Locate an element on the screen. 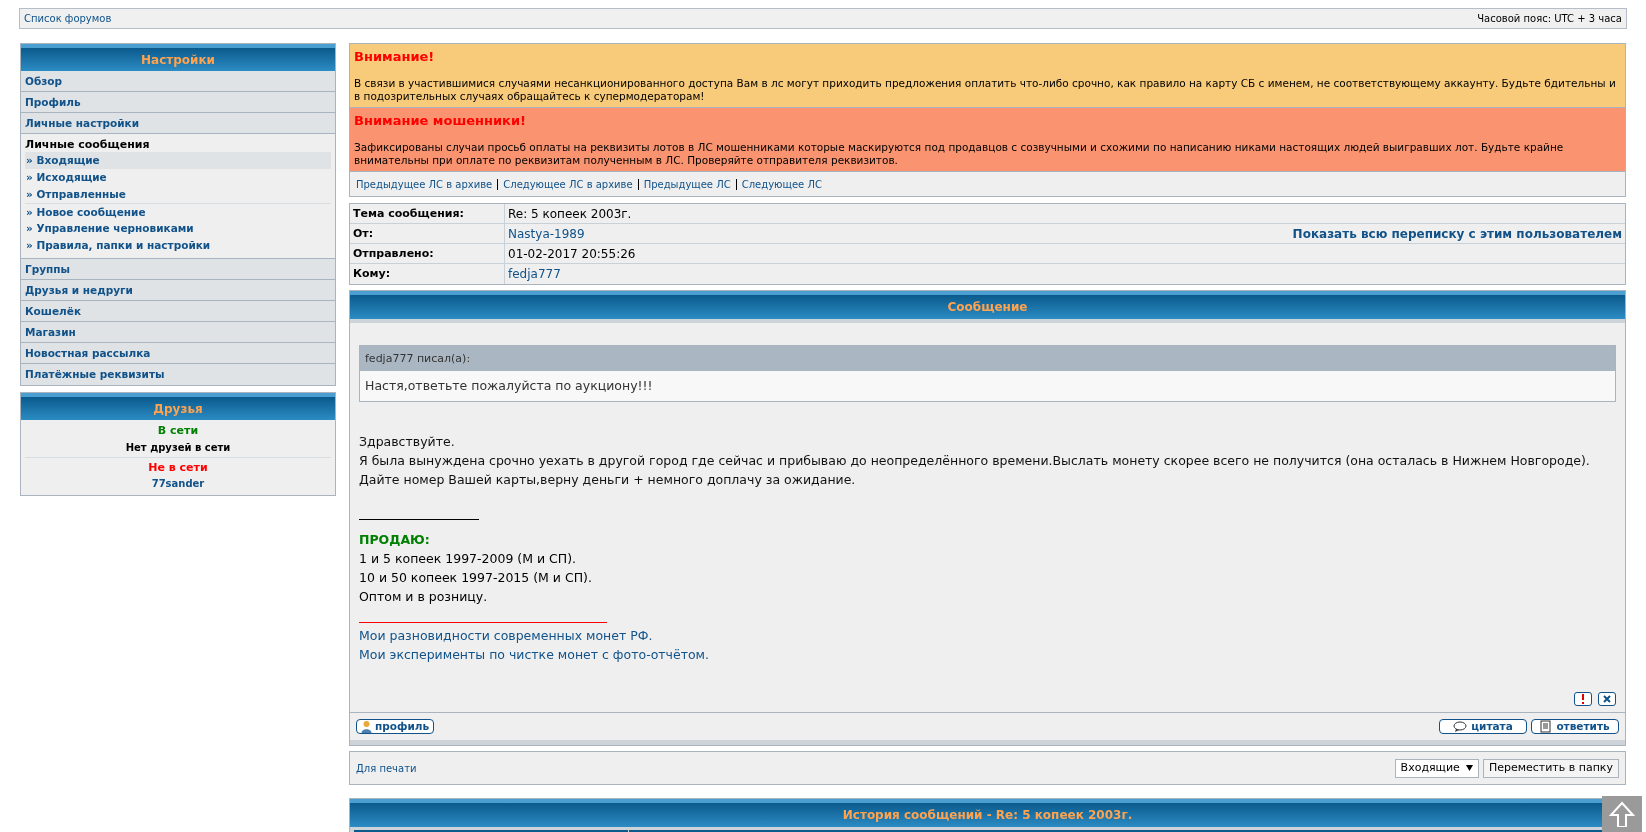 The height and width of the screenshot is (832, 1646). header-value-link: fedja777 is located at coordinates (534, 274).